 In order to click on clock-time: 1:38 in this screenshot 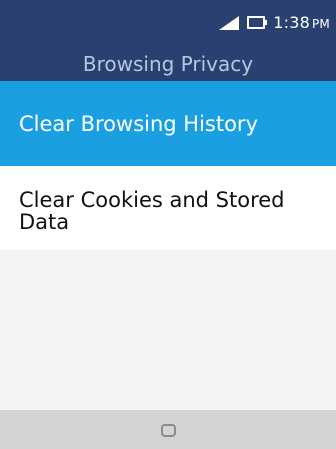, I will do `click(291, 22)`.